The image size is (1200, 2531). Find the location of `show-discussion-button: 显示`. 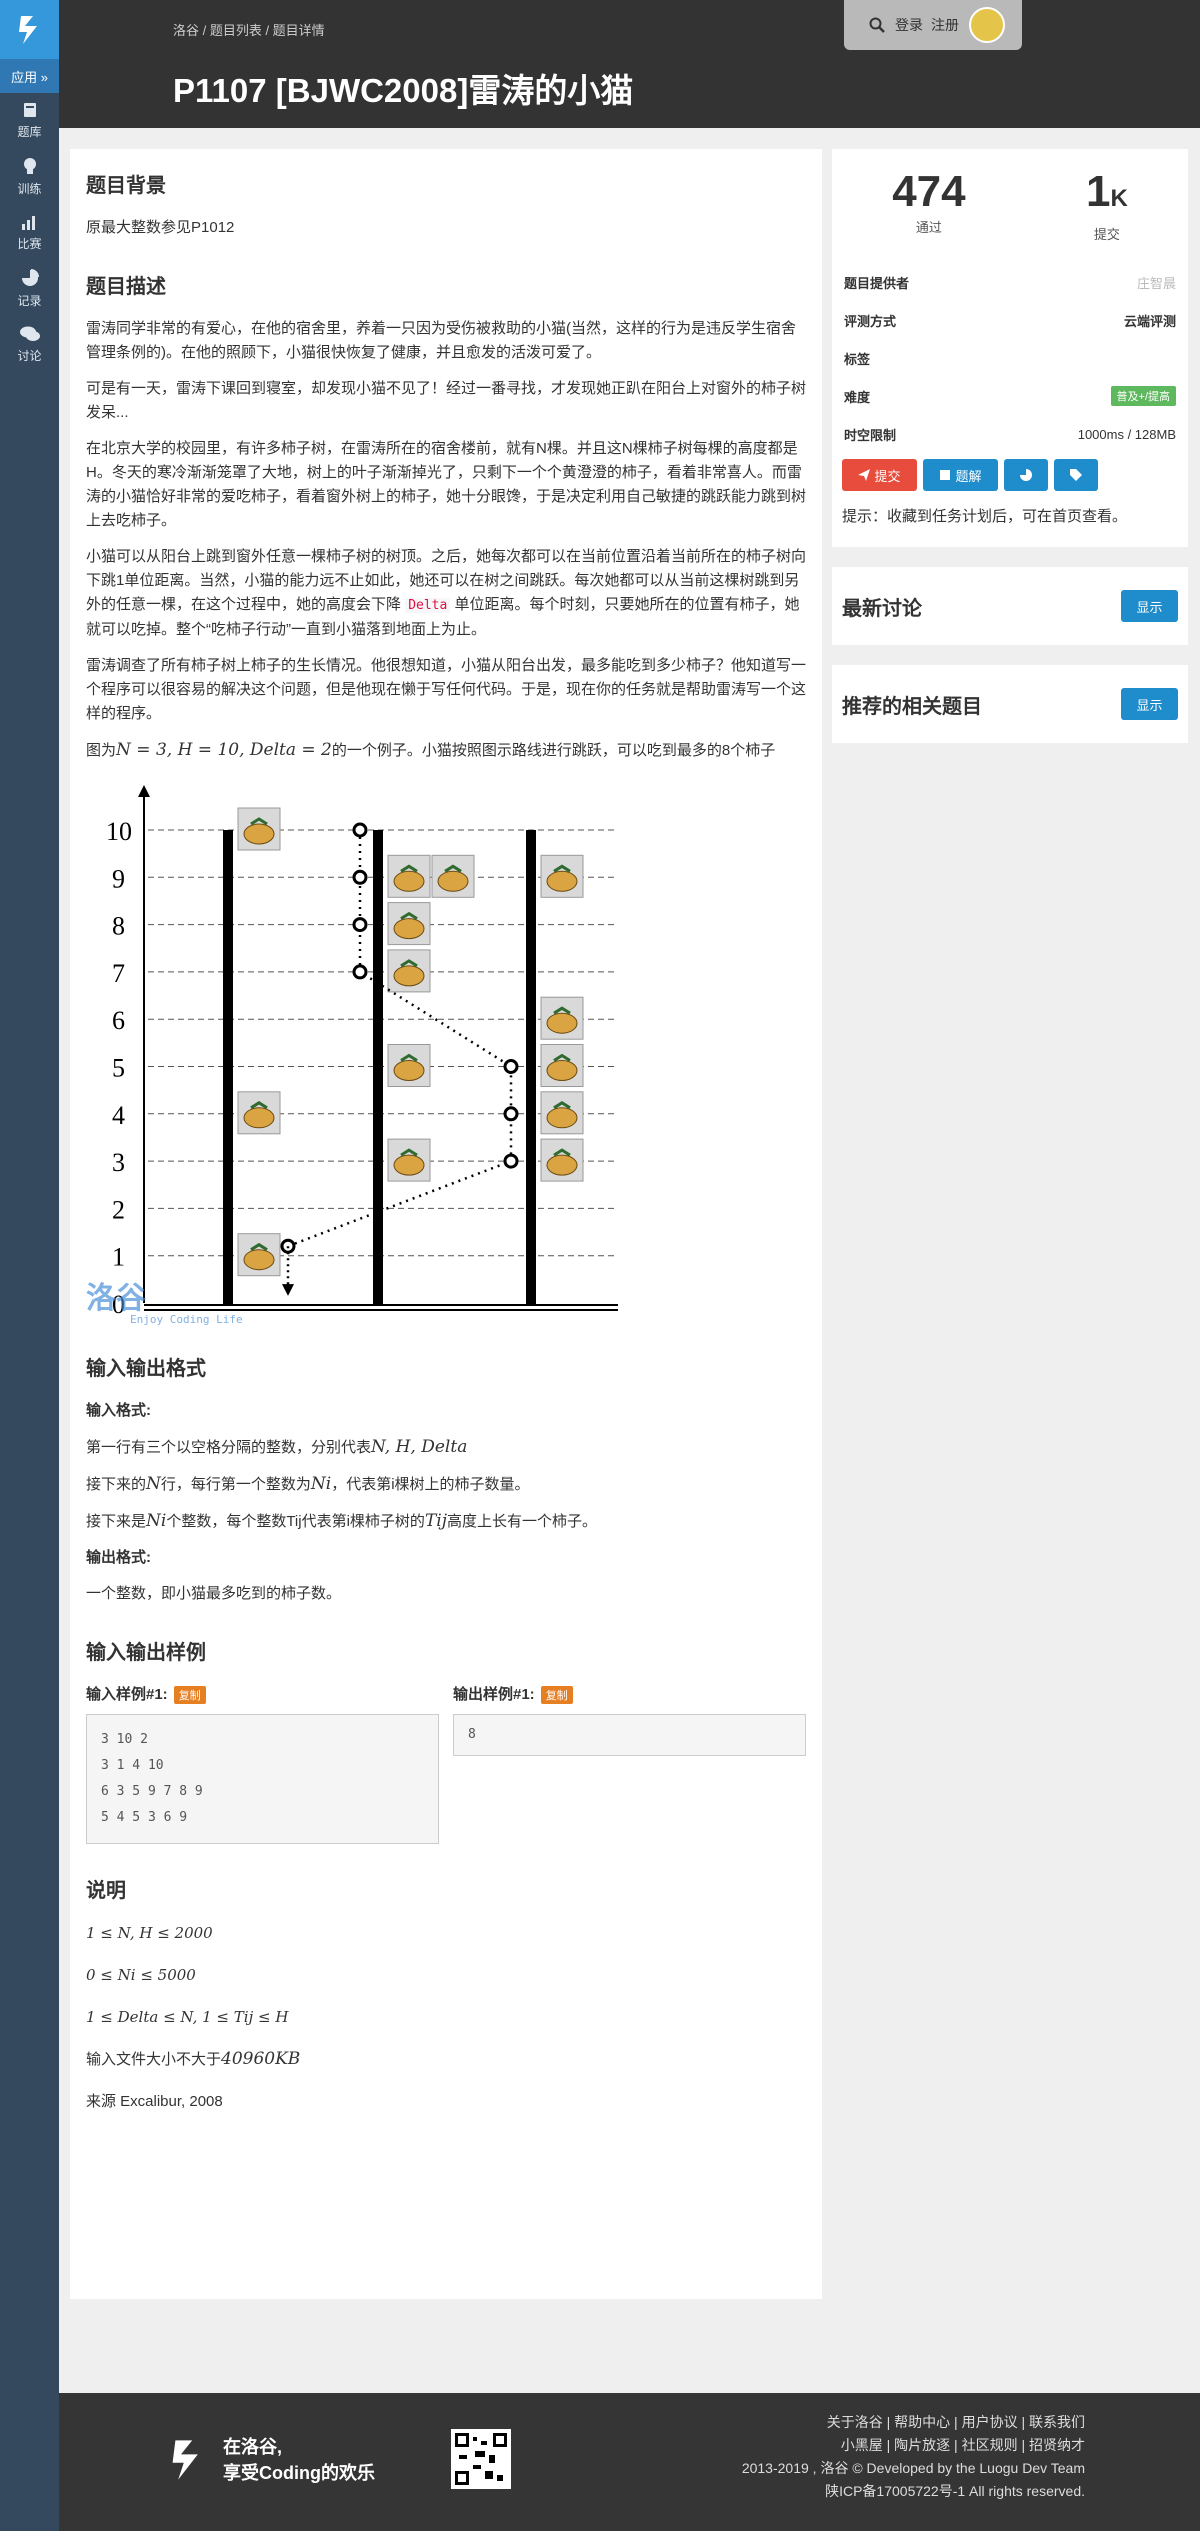

show-discussion-button: 显示 is located at coordinates (1149, 606).